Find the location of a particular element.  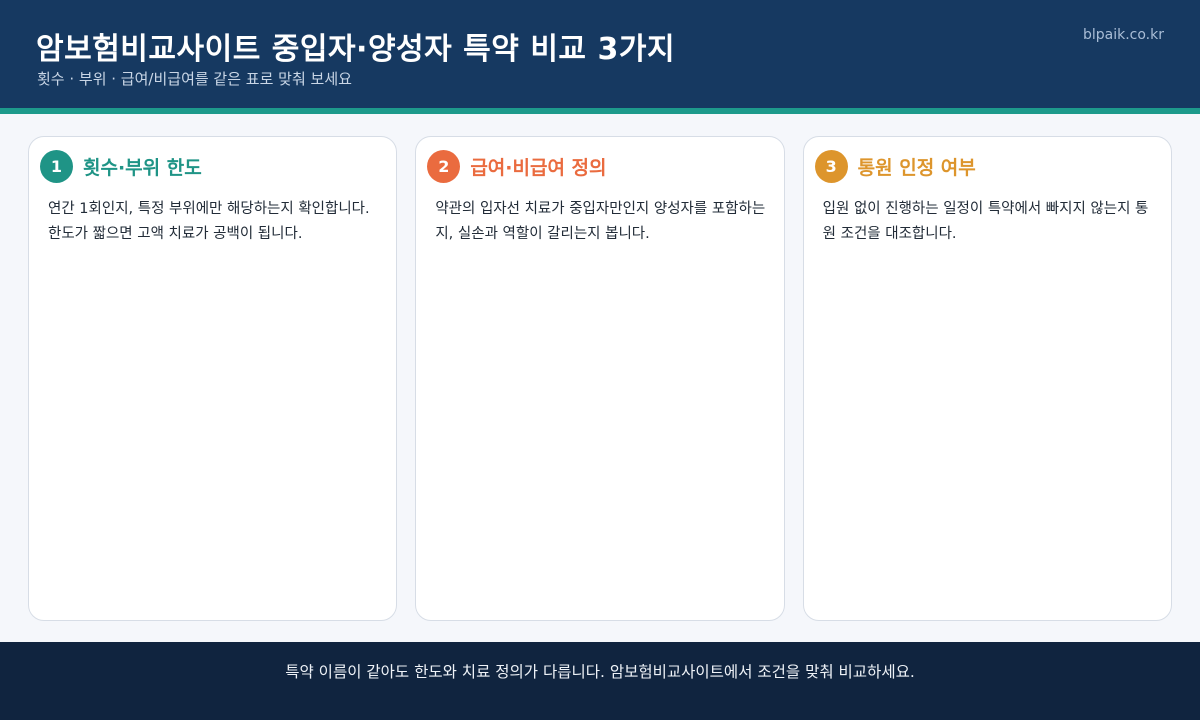

card-header: 2 급여·비급여 정의 is located at coordinates (596, 166).